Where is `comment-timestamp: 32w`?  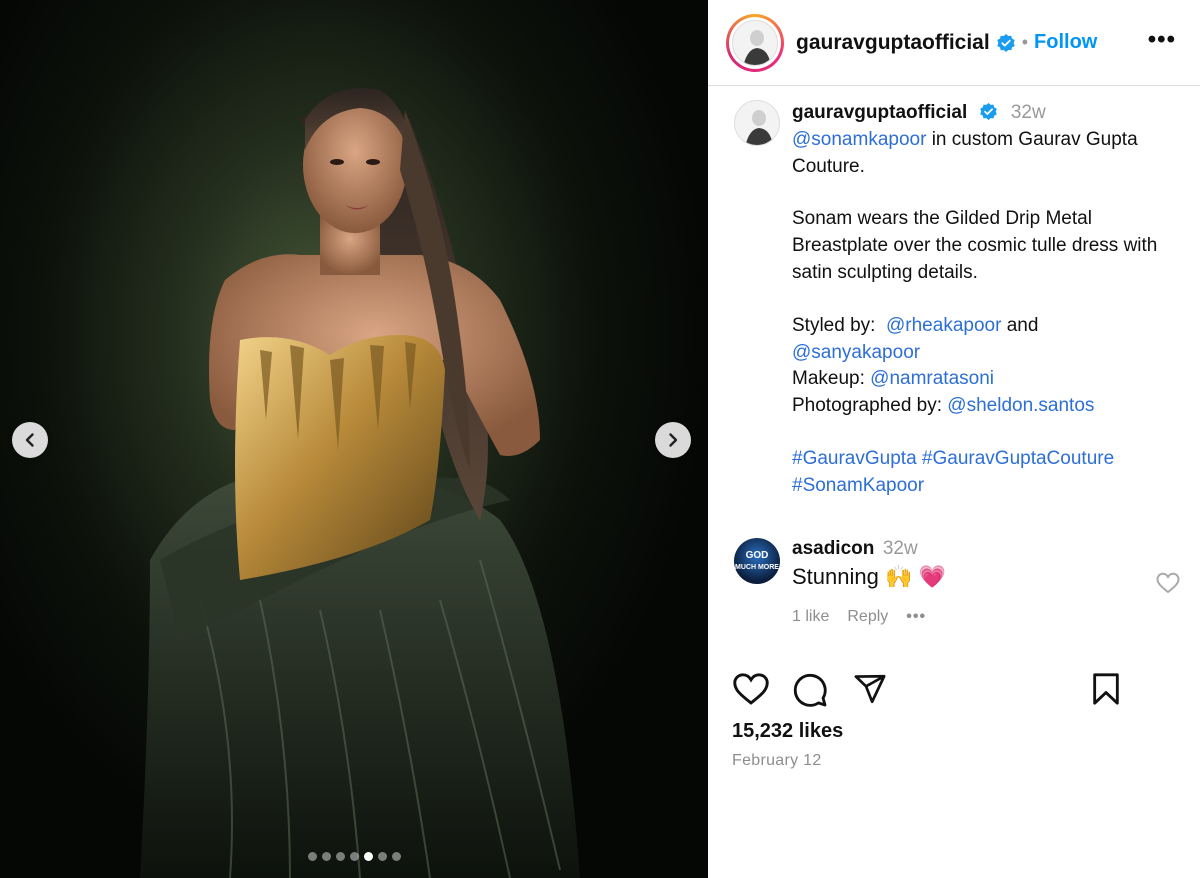
comment-timestamp: 32w is located at coordinates (900, 548).